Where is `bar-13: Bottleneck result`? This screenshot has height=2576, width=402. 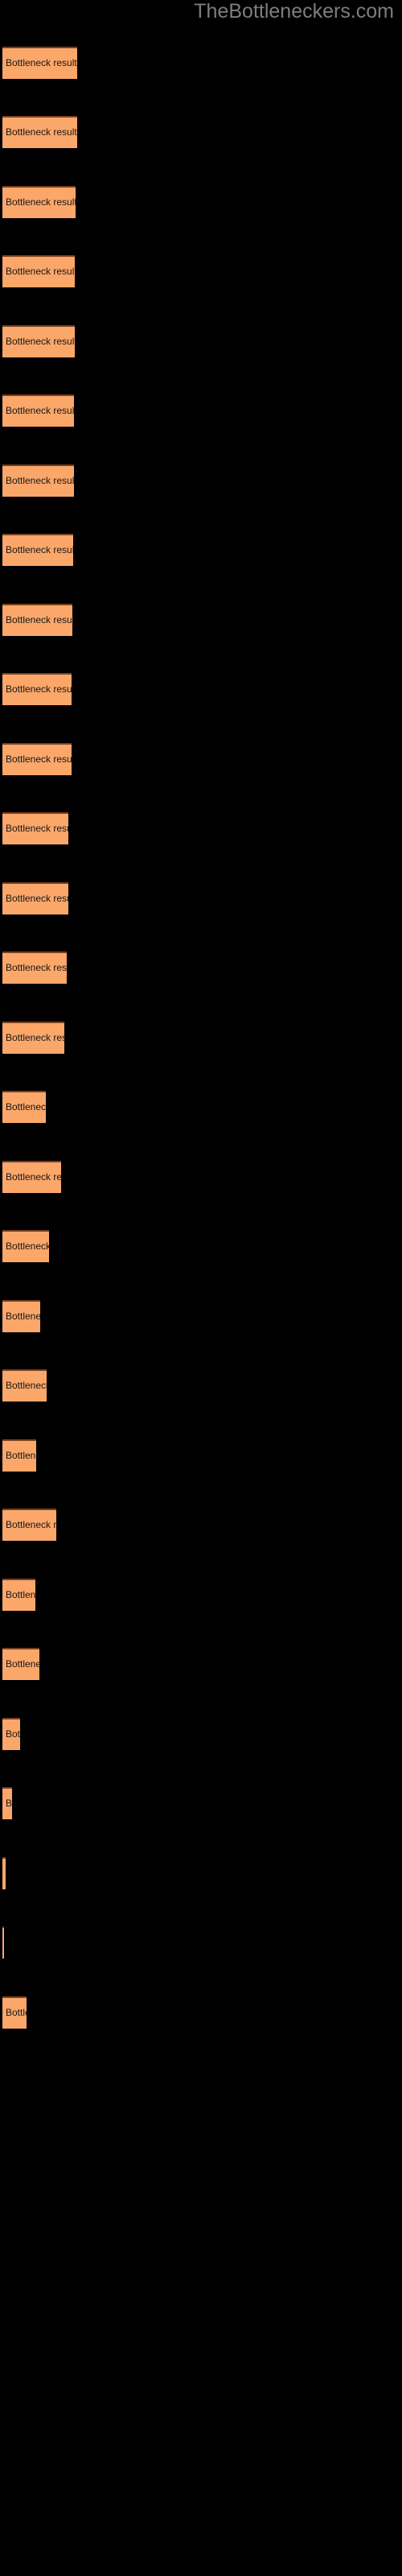
bar-13: Bottleneck result is located at coordinates (34, 968).